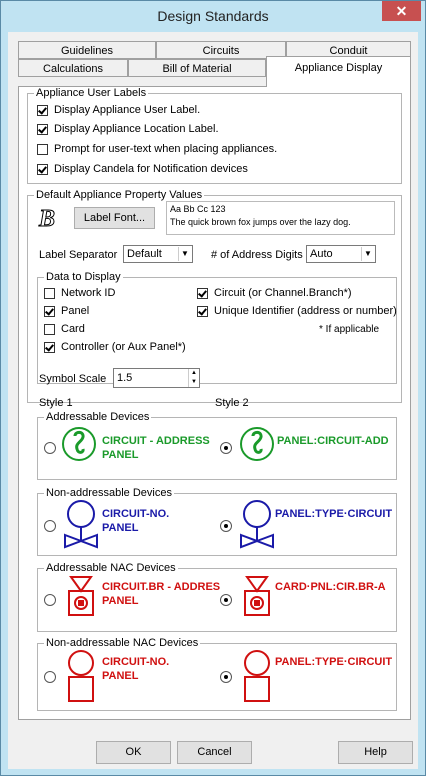 The image size is (426, 776). What do you see at coordinates (197, 68) in the screenshot?
I see `tab-bill-of-material: Bill of Material` at bounding box center [197, 68].